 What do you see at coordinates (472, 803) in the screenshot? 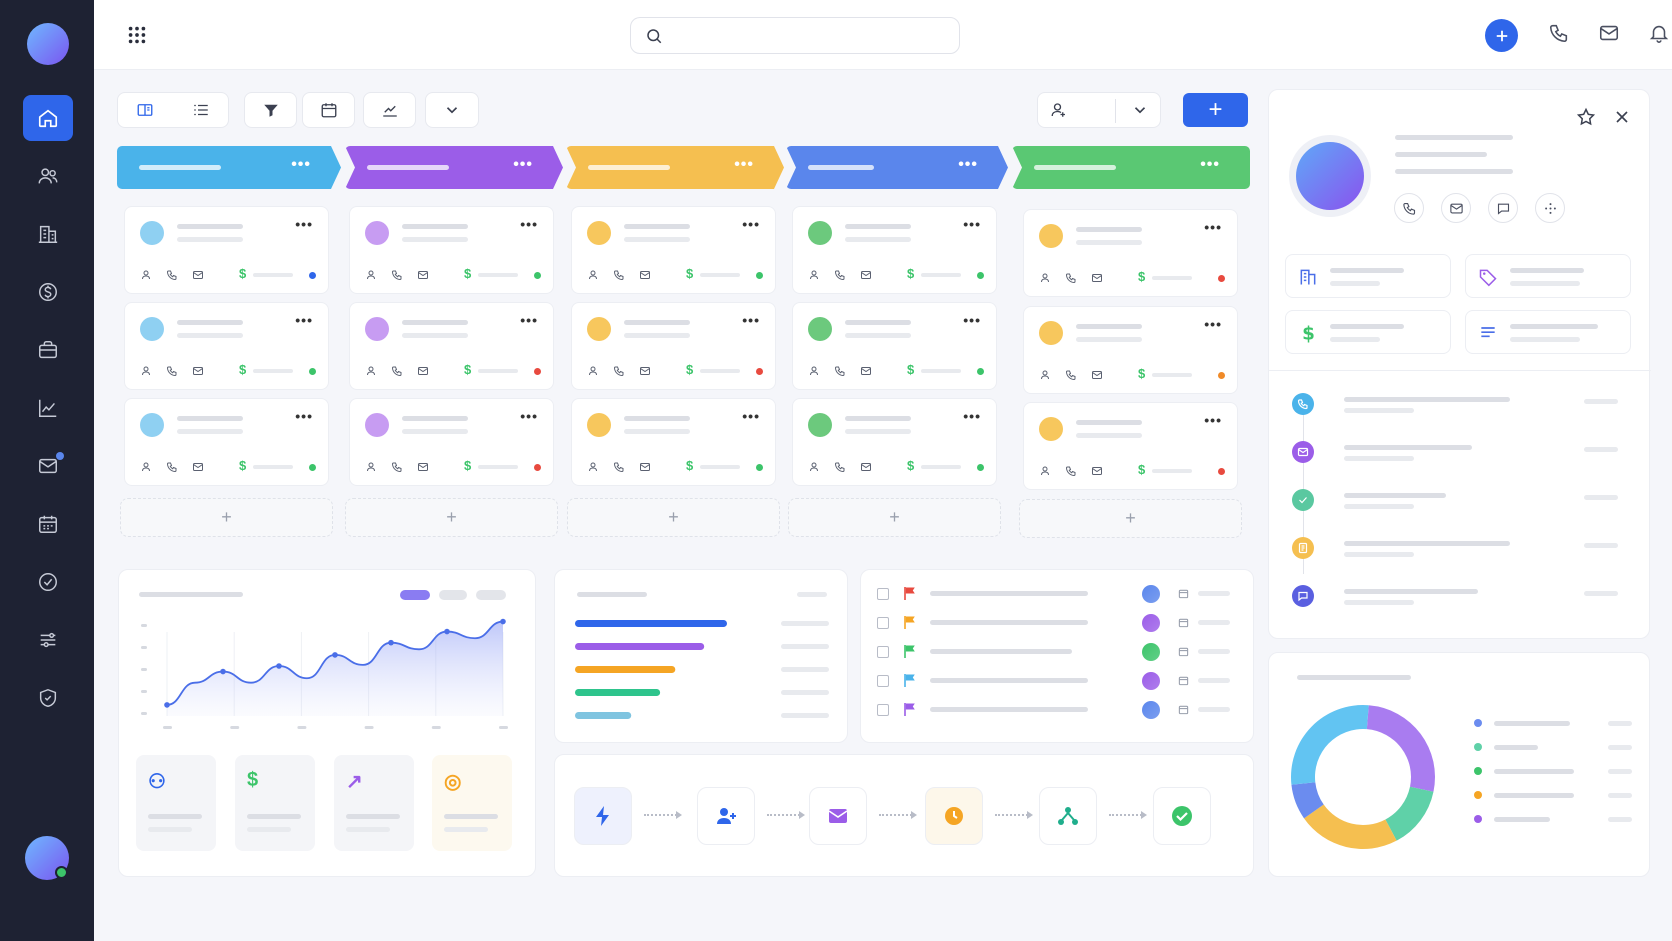
I see `kpi-card: ◎` at bounding box center [472, 803].